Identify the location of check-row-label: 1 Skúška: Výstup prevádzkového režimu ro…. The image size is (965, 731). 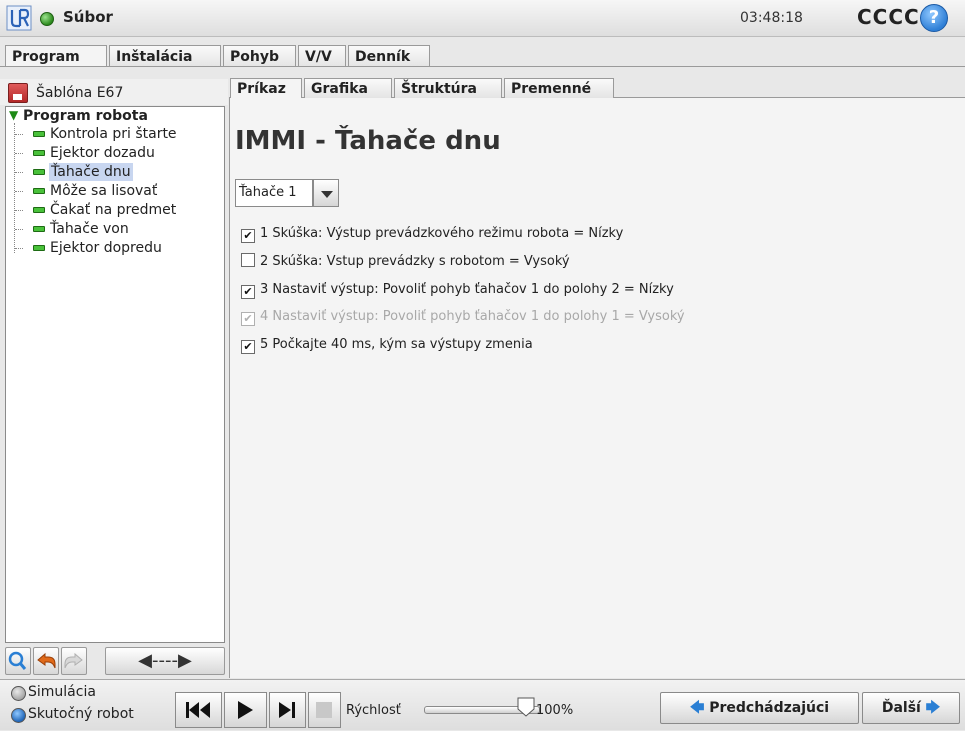
(442, 233).